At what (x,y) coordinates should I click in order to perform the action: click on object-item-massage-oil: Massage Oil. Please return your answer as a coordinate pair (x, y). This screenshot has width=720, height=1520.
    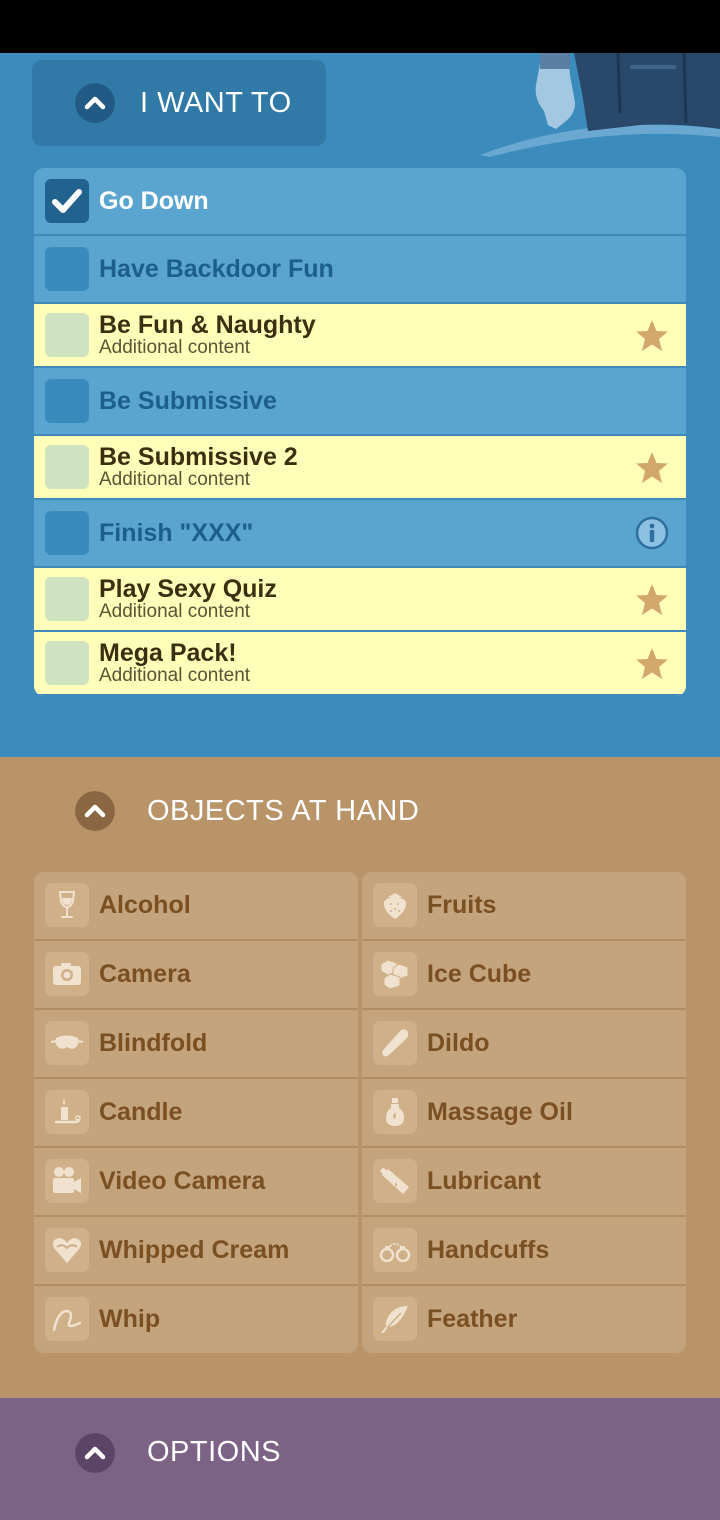
    Looking at the image, I should click on (524, 1113).